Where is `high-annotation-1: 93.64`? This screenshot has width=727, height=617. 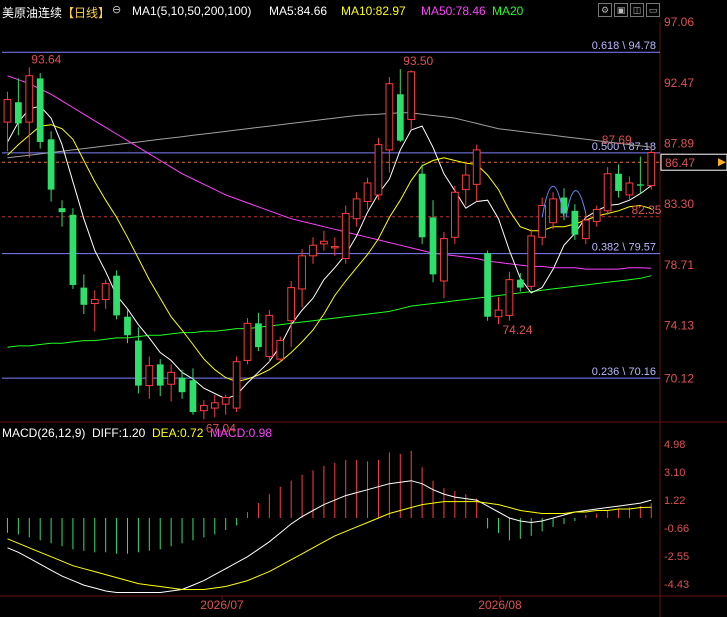
high-annotation-1: 93.64 is located at coordinates (46, 59).